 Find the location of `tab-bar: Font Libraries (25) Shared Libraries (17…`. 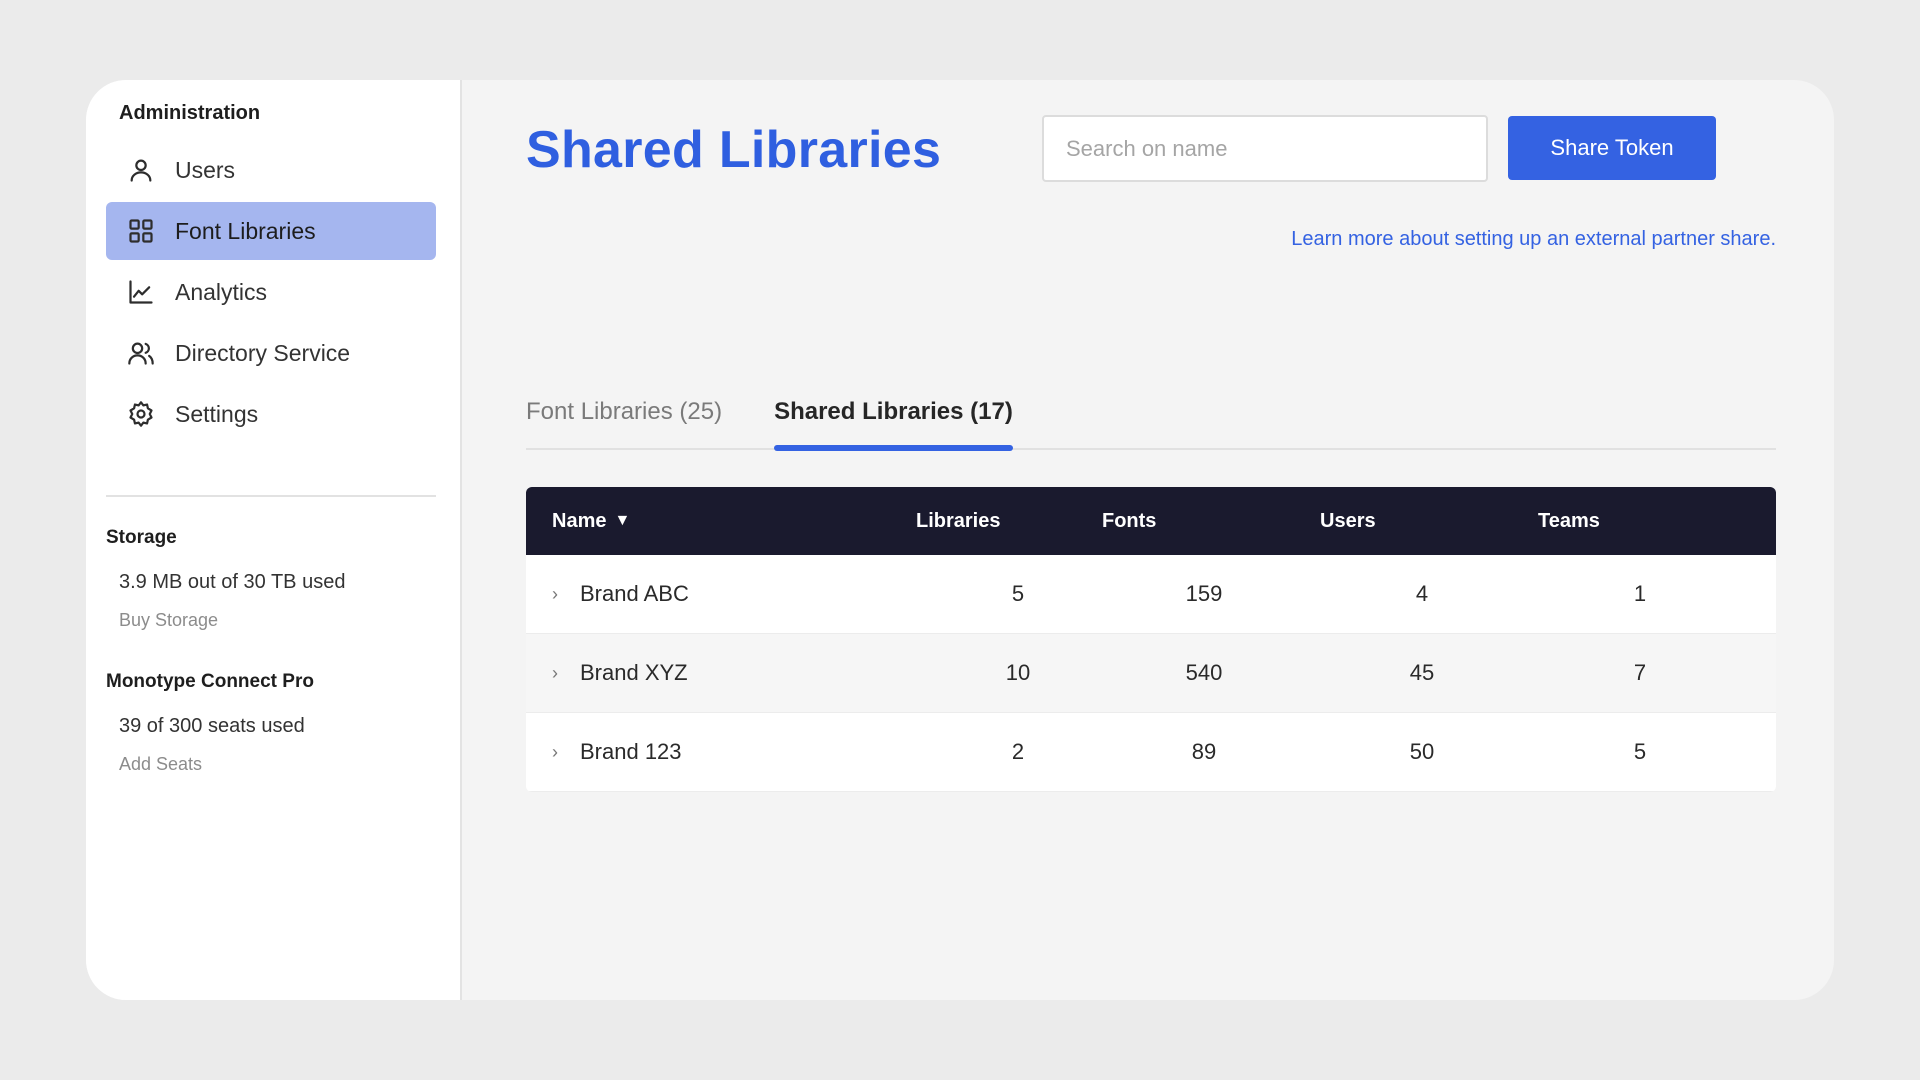

tab-bar: Font Libraries (25) Shared Libraries (17… is located at coordinates (1151, 414).